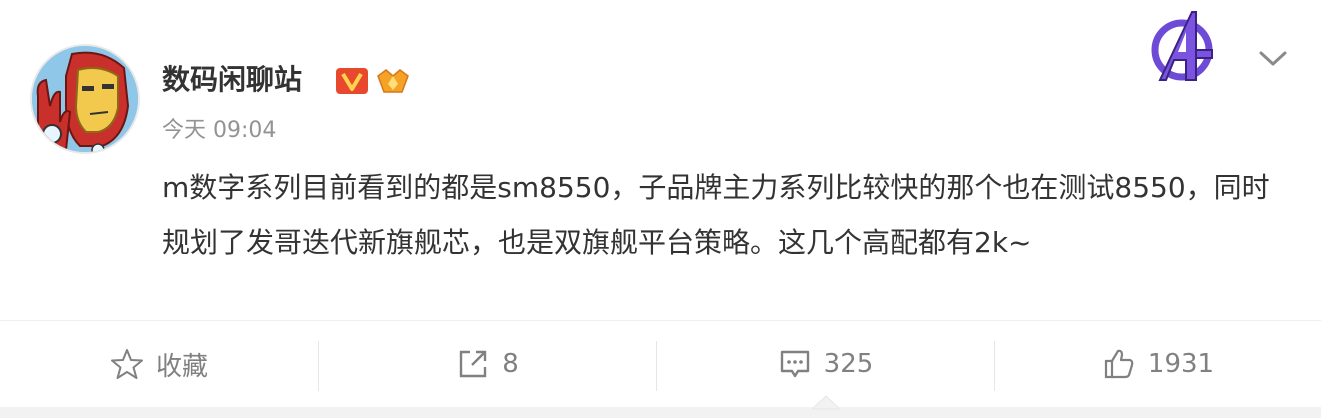  What do you see at coordinates (1184, 48) in the screenshot?
I see `avengers-logo` at bounding box center [1184, 48].